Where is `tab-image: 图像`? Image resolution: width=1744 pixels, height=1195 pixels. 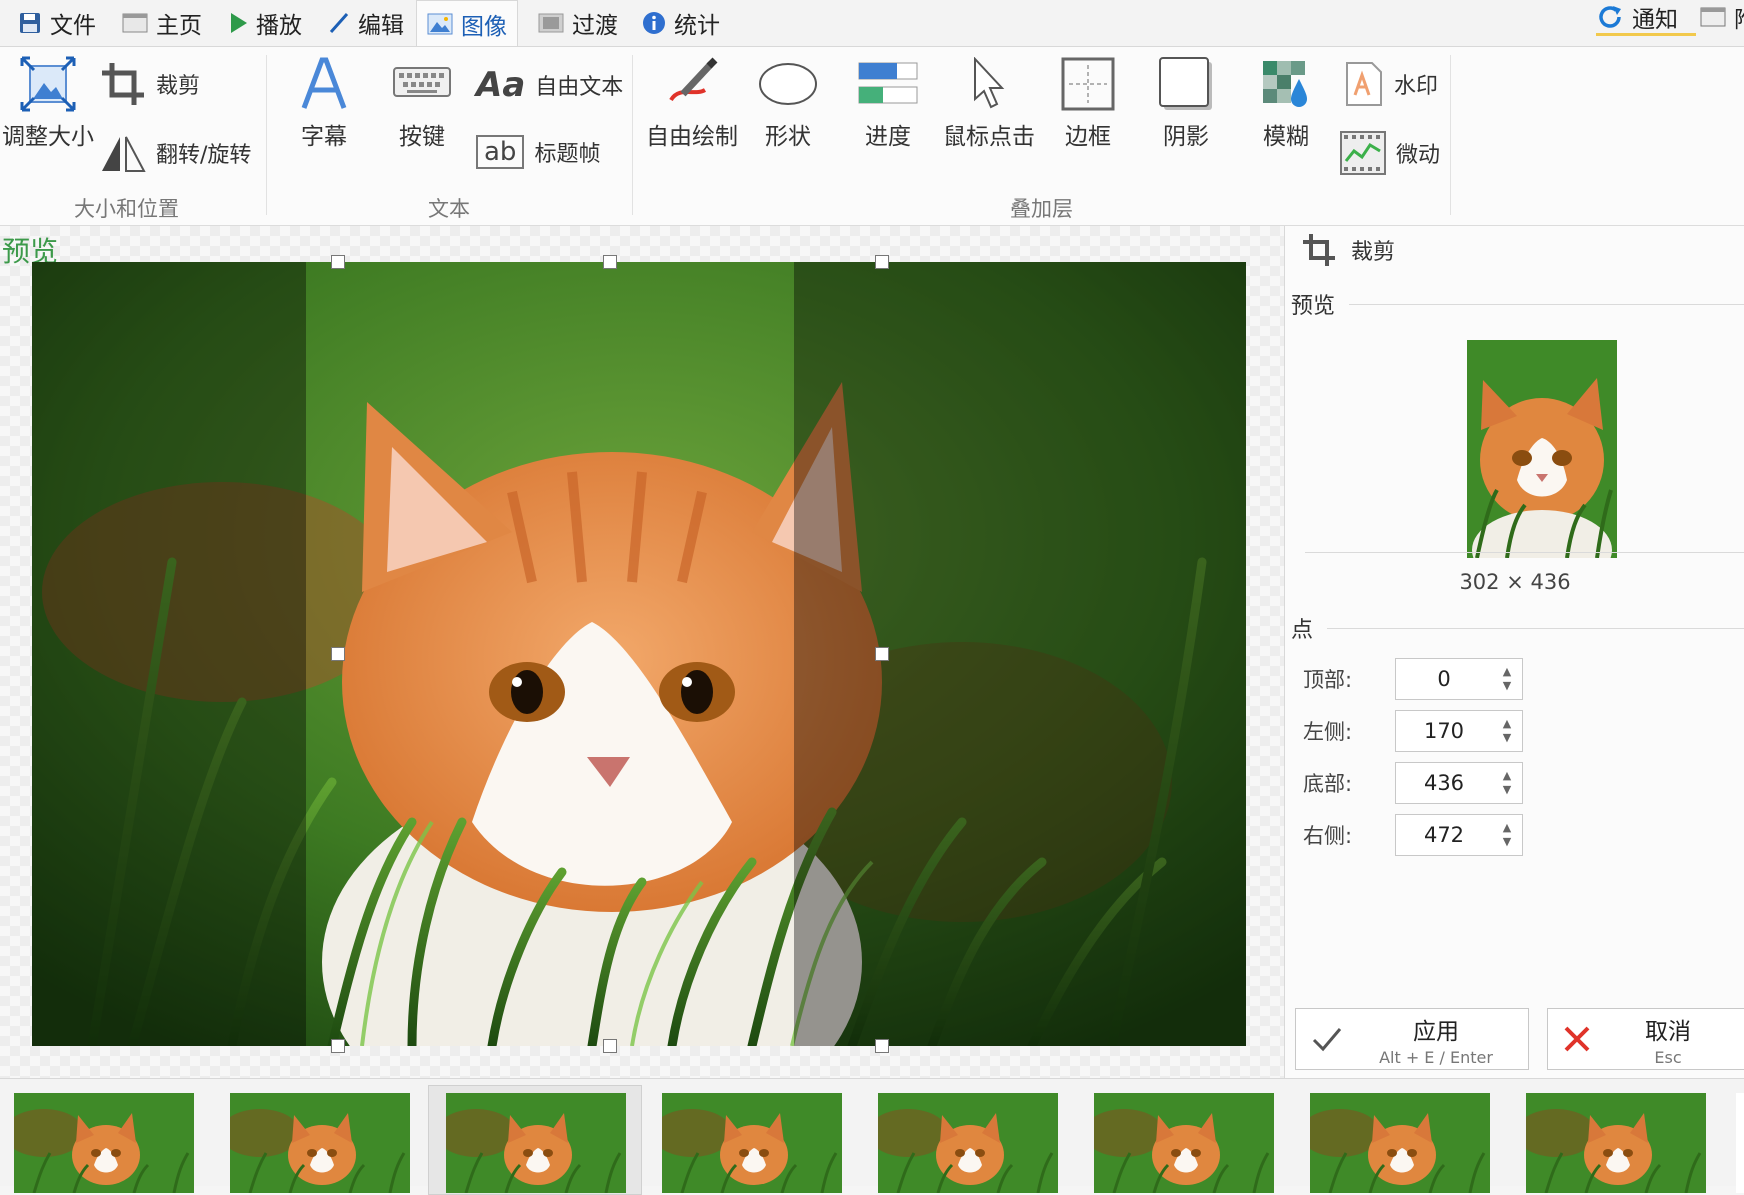 tab-image: 图像 is located at coordinates (467, 23).